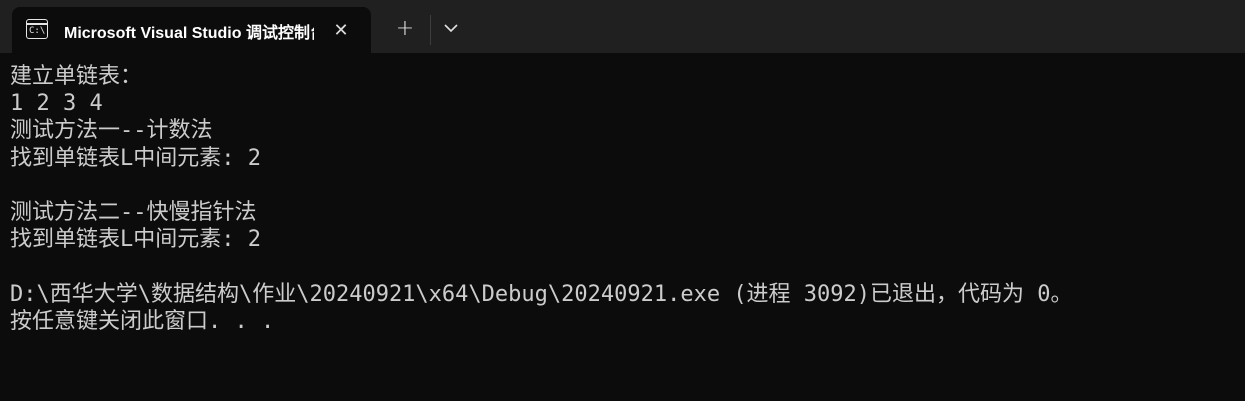  Describe the element at coordinates (133, 212) in the screenshot. I see `console-line: 测试方法二--快慢指针法` at that location.